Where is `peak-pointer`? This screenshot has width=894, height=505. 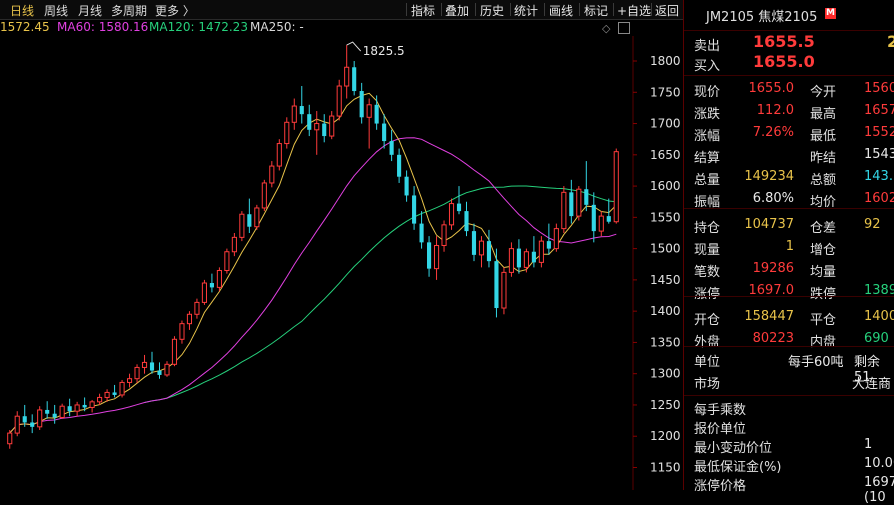
peak-pointer is located at coordinates (354, 46).